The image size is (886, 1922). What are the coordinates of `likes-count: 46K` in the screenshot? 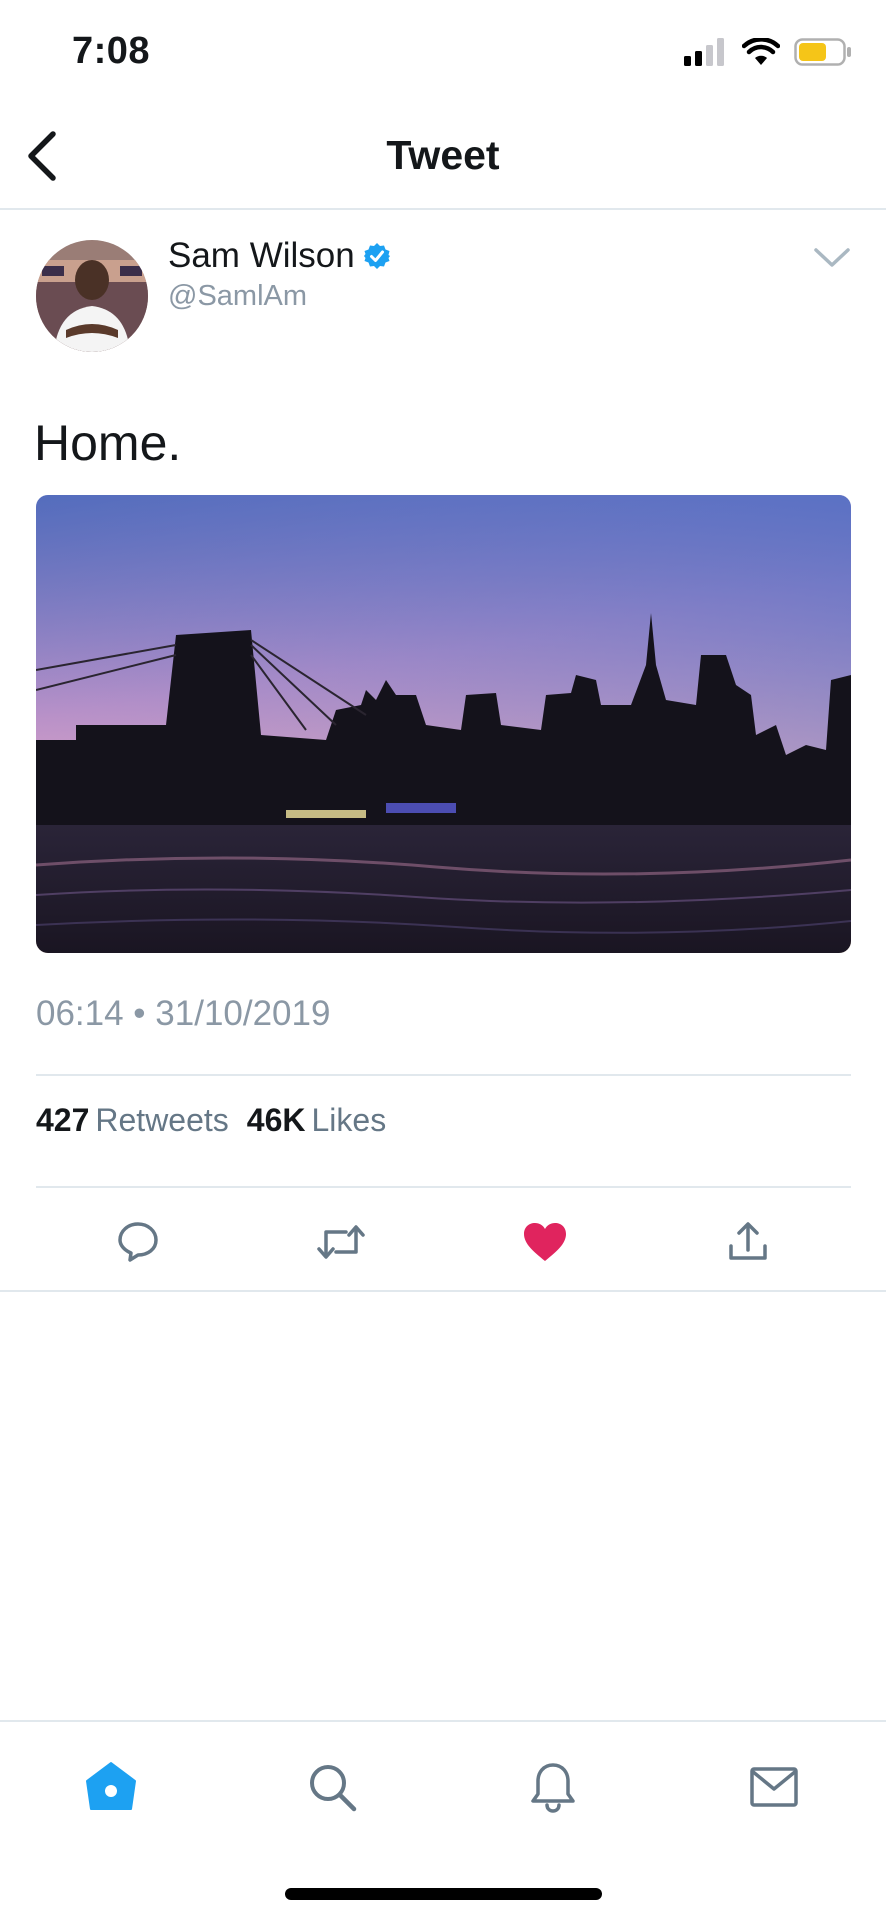 It's located at (276, 1120).